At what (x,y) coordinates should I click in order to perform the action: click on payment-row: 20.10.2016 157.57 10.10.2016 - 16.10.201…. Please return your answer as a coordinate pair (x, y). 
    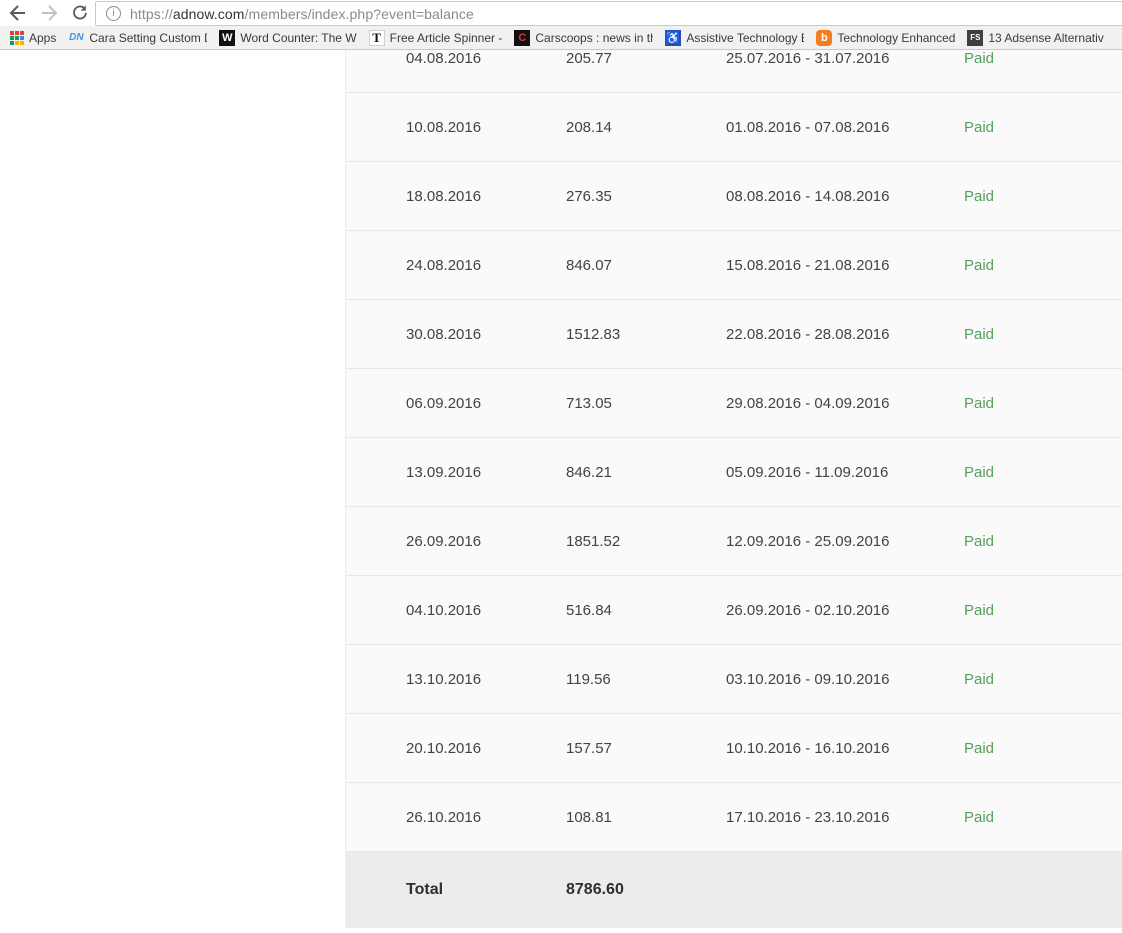
    Looking at the image, I should click on (734, 748).